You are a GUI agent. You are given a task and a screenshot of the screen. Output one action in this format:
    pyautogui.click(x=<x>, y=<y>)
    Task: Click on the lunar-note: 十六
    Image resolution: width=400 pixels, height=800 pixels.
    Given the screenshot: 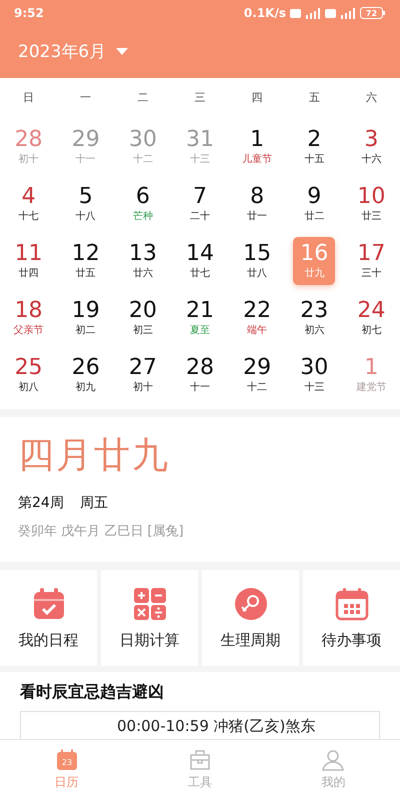 What is the action you would take?
    pyautogui.click(x=371, y=159)
    